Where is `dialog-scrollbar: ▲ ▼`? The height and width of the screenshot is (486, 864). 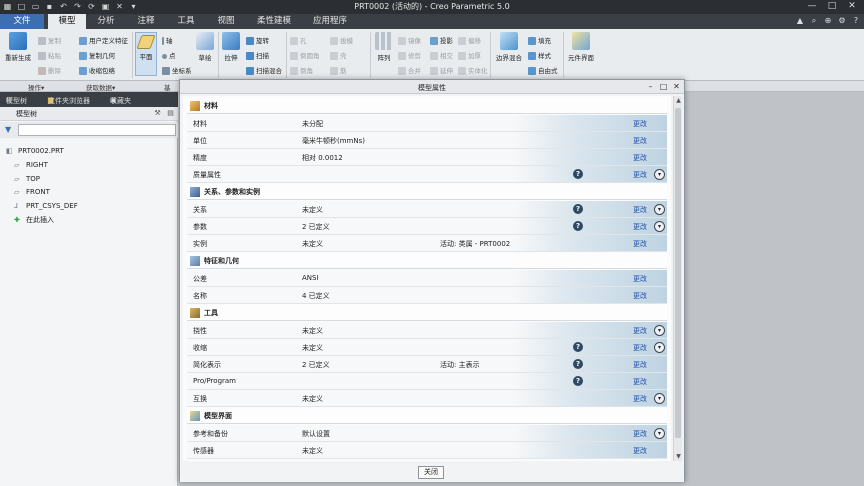
dialog-scrollbar: ▲ ▼ is located at coordinates (677, 278).